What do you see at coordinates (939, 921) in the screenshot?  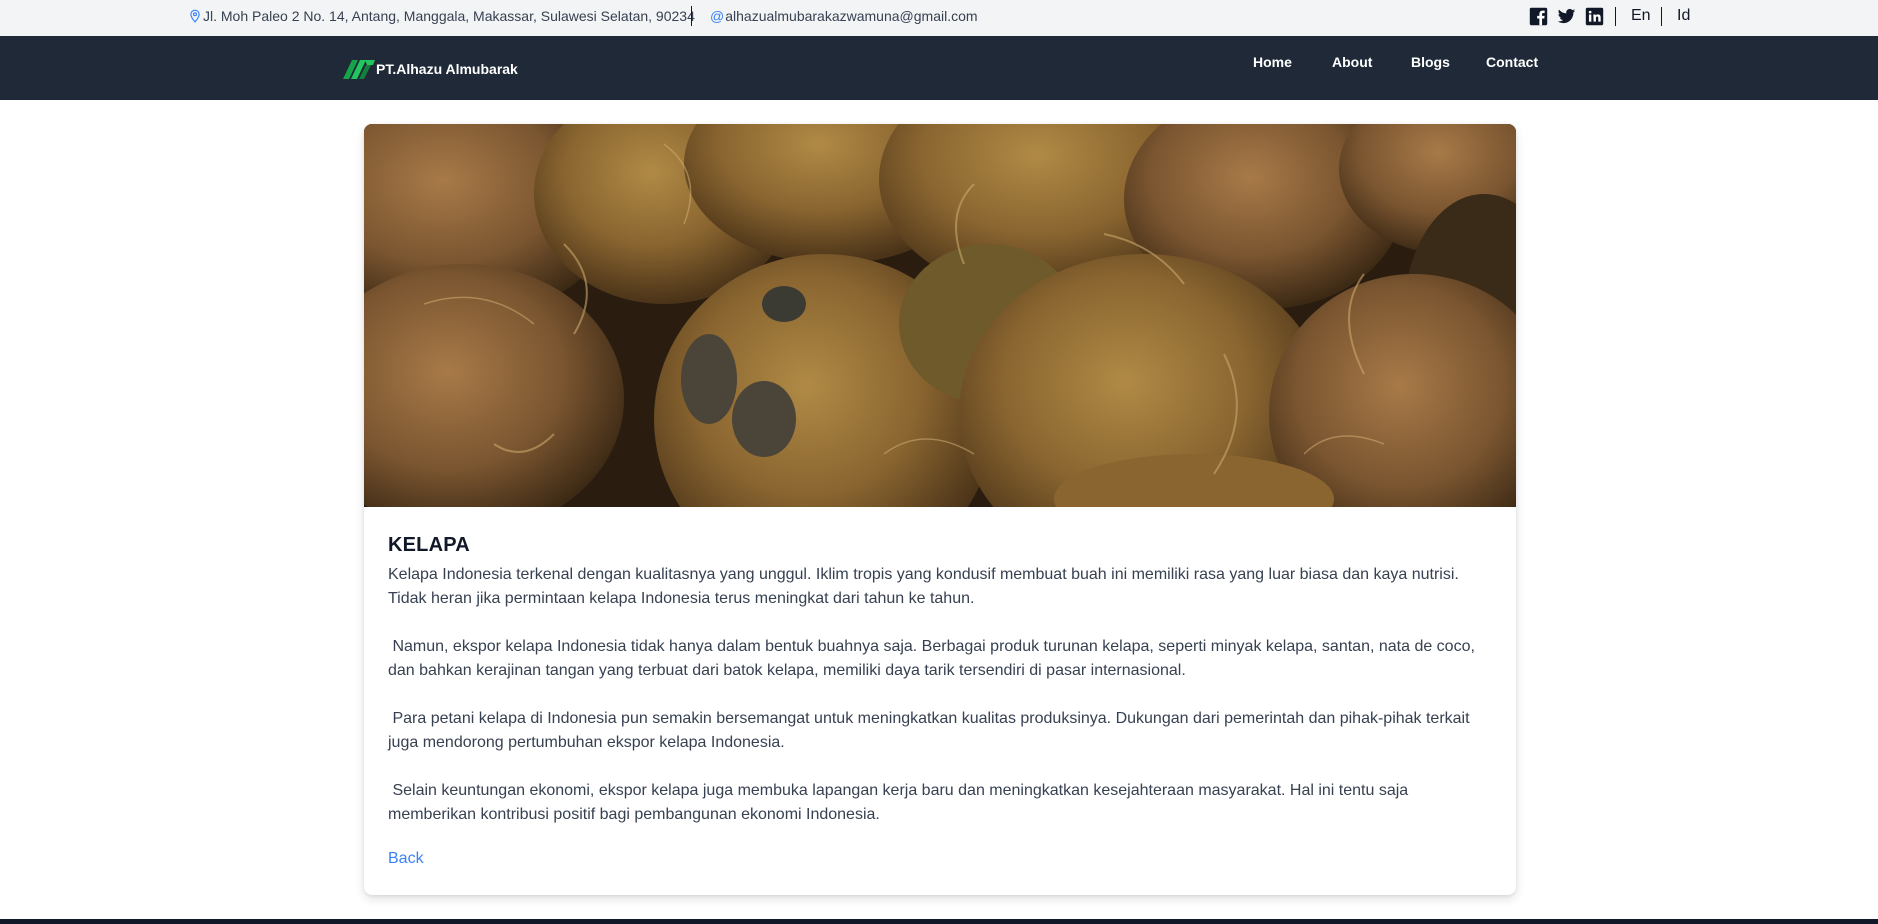 I see `footer-edge` at bounding box center [939, 921].